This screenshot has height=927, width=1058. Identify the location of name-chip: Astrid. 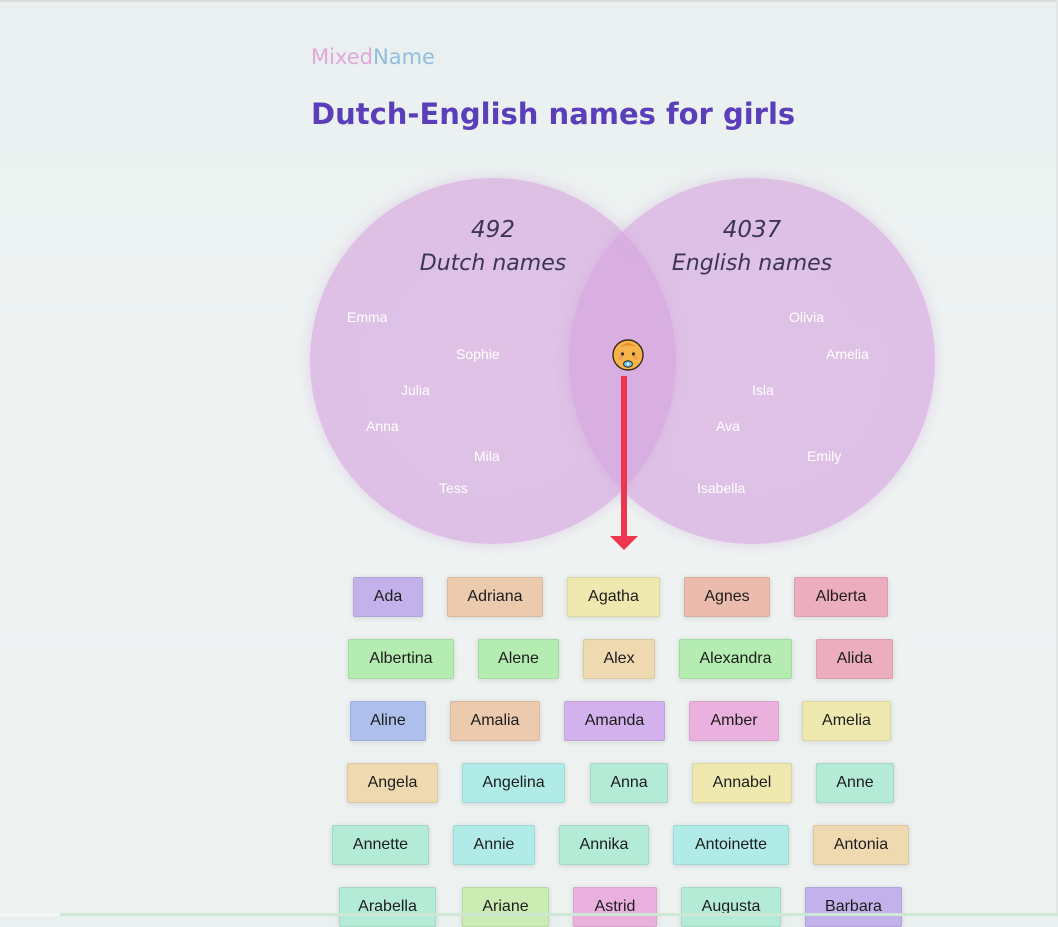
(615, 907).